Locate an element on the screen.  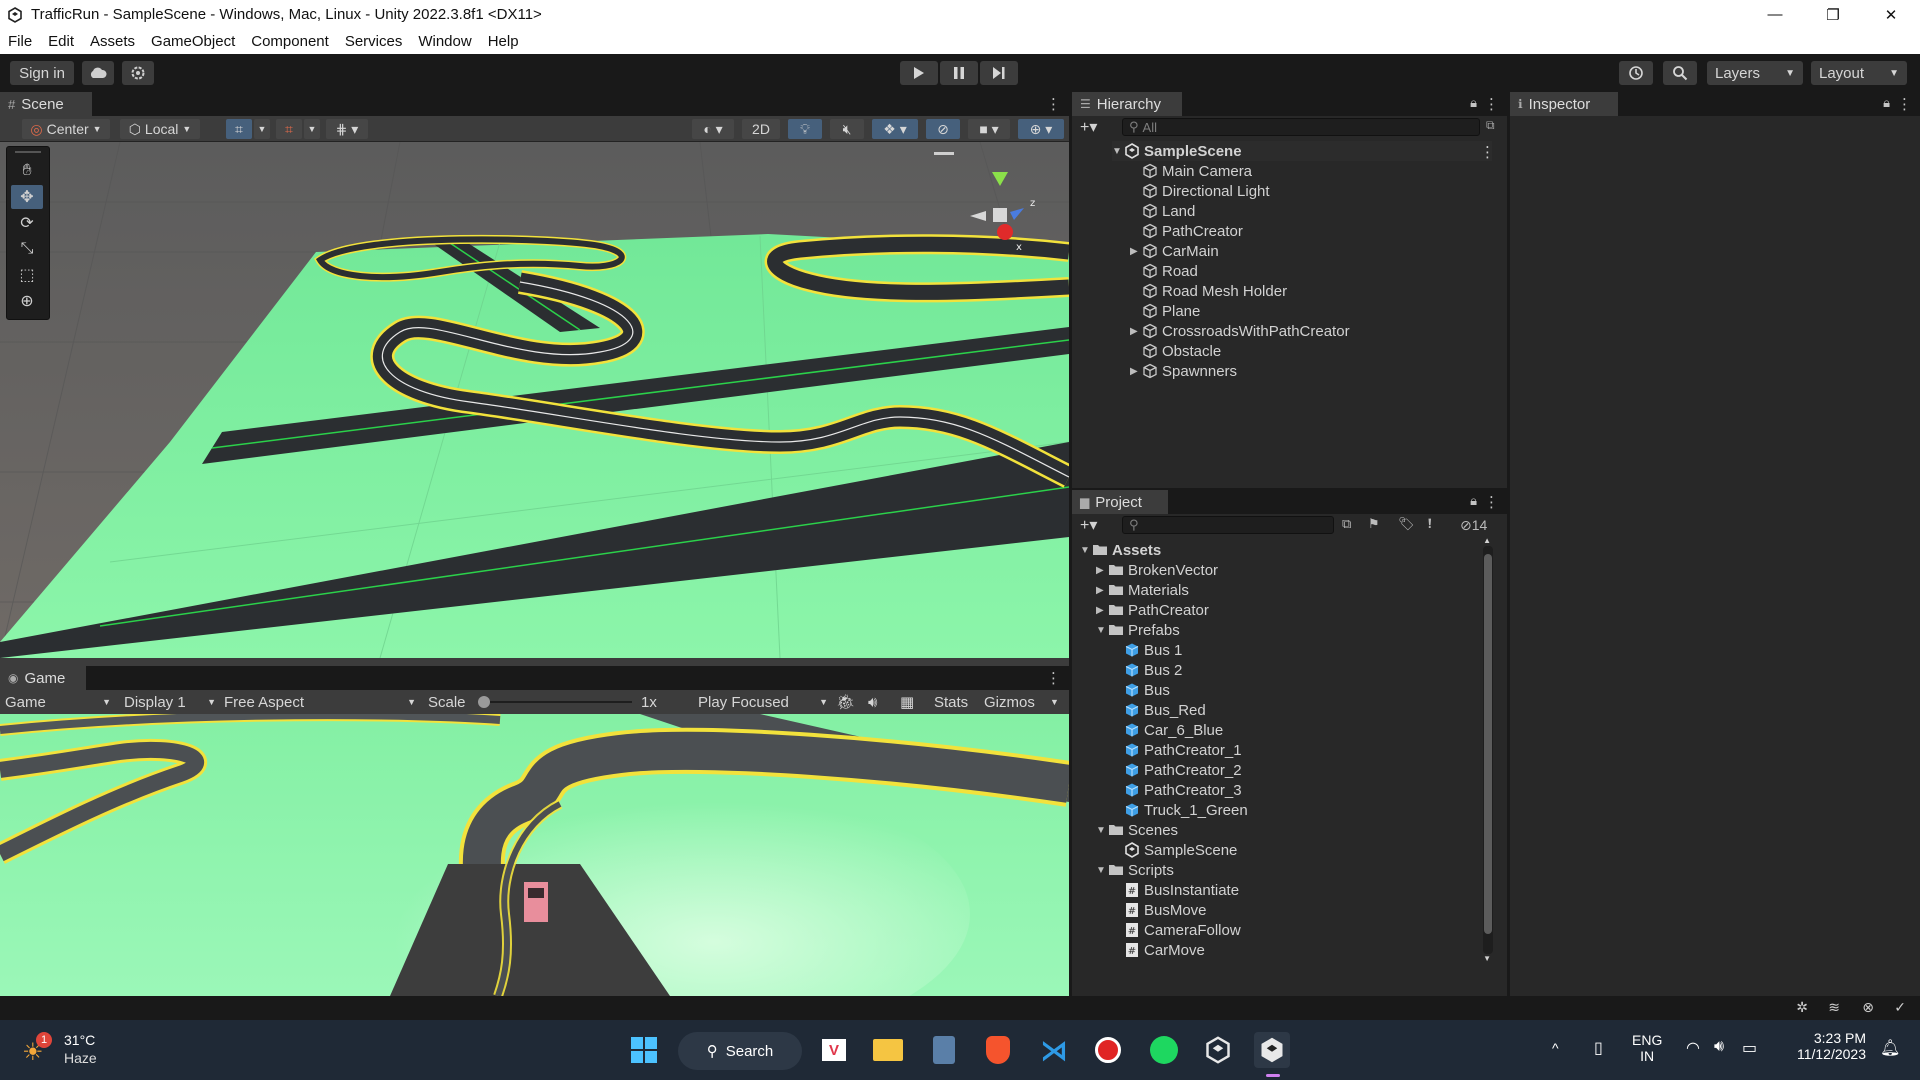
check-circle-icon: ✓ is located at coordinates (1900, 1007).